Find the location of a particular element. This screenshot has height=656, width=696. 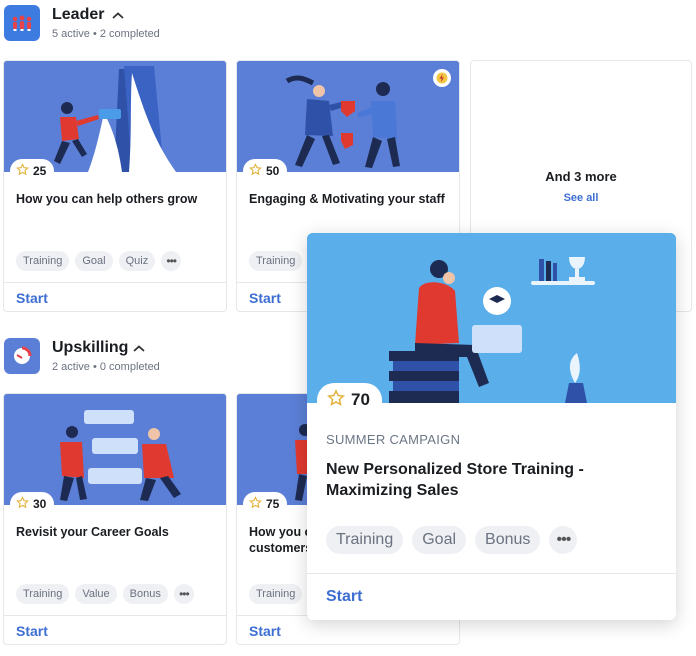

tag: Quiz is located at coordinates (137, 261).